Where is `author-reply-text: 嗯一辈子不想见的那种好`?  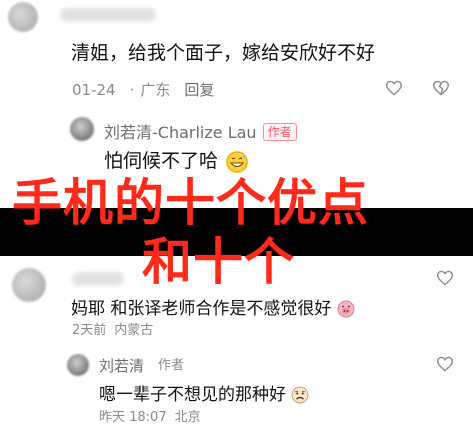 author-reply-text: 嗯一辈子不想见的那种好 is located at coordinates (204, 392).